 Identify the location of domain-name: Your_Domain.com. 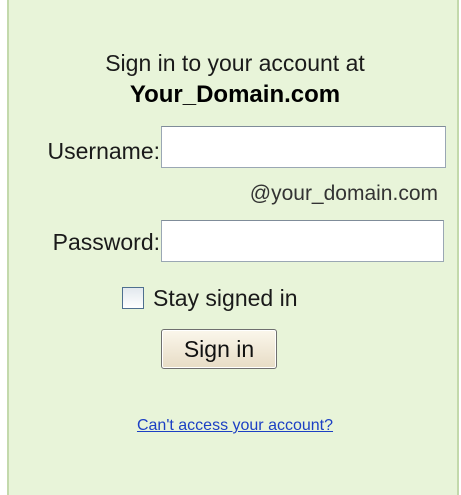
(235, 94).